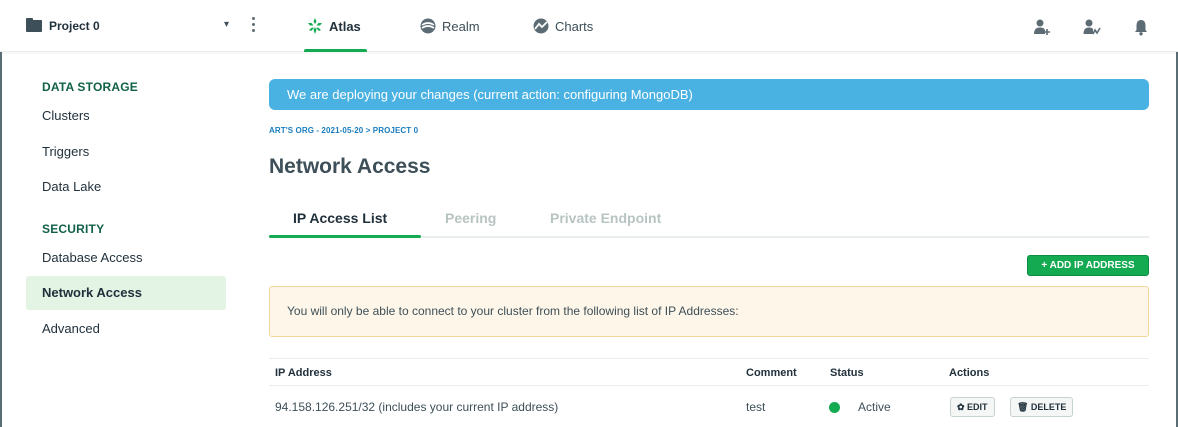 Image resolution: width=1178 pixels, height=427 pixels. What do you see at coordinates (340, 218) in the screenshot?
I see `tab-ip-access-list: IP Access List` at bounding box center [340, 218].